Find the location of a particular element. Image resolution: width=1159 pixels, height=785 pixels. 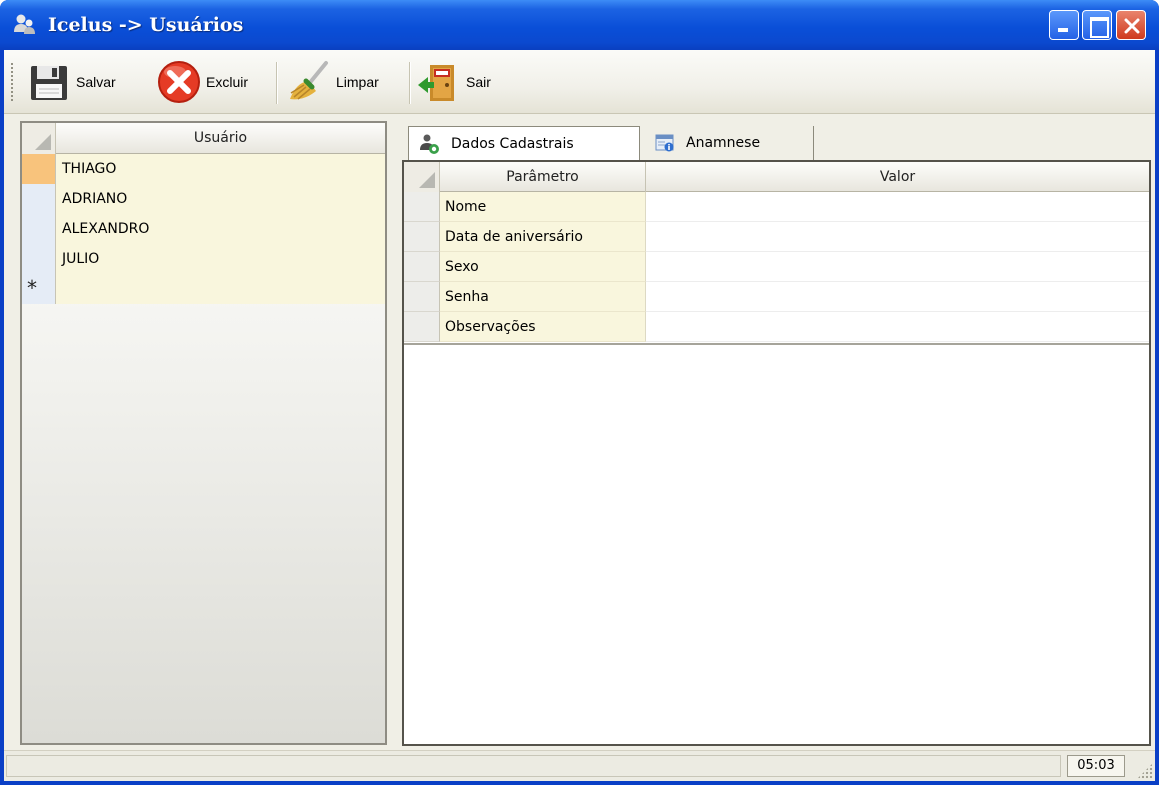

tab-anamnese: Anamnese is located at coordinates (729, 143).